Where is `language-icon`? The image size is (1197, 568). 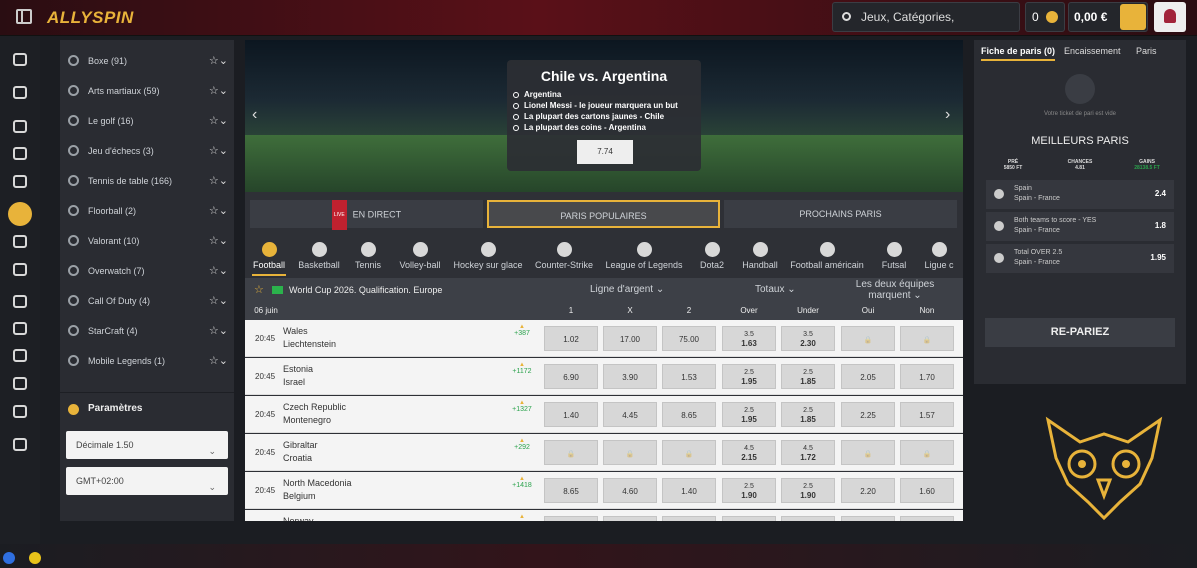
language-icon is located at coordinates (9, 558).